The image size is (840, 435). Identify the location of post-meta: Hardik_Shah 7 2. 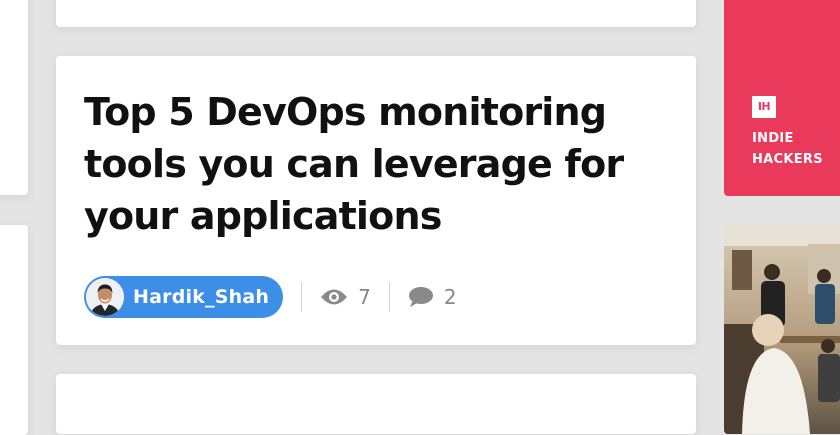
(270, 297).